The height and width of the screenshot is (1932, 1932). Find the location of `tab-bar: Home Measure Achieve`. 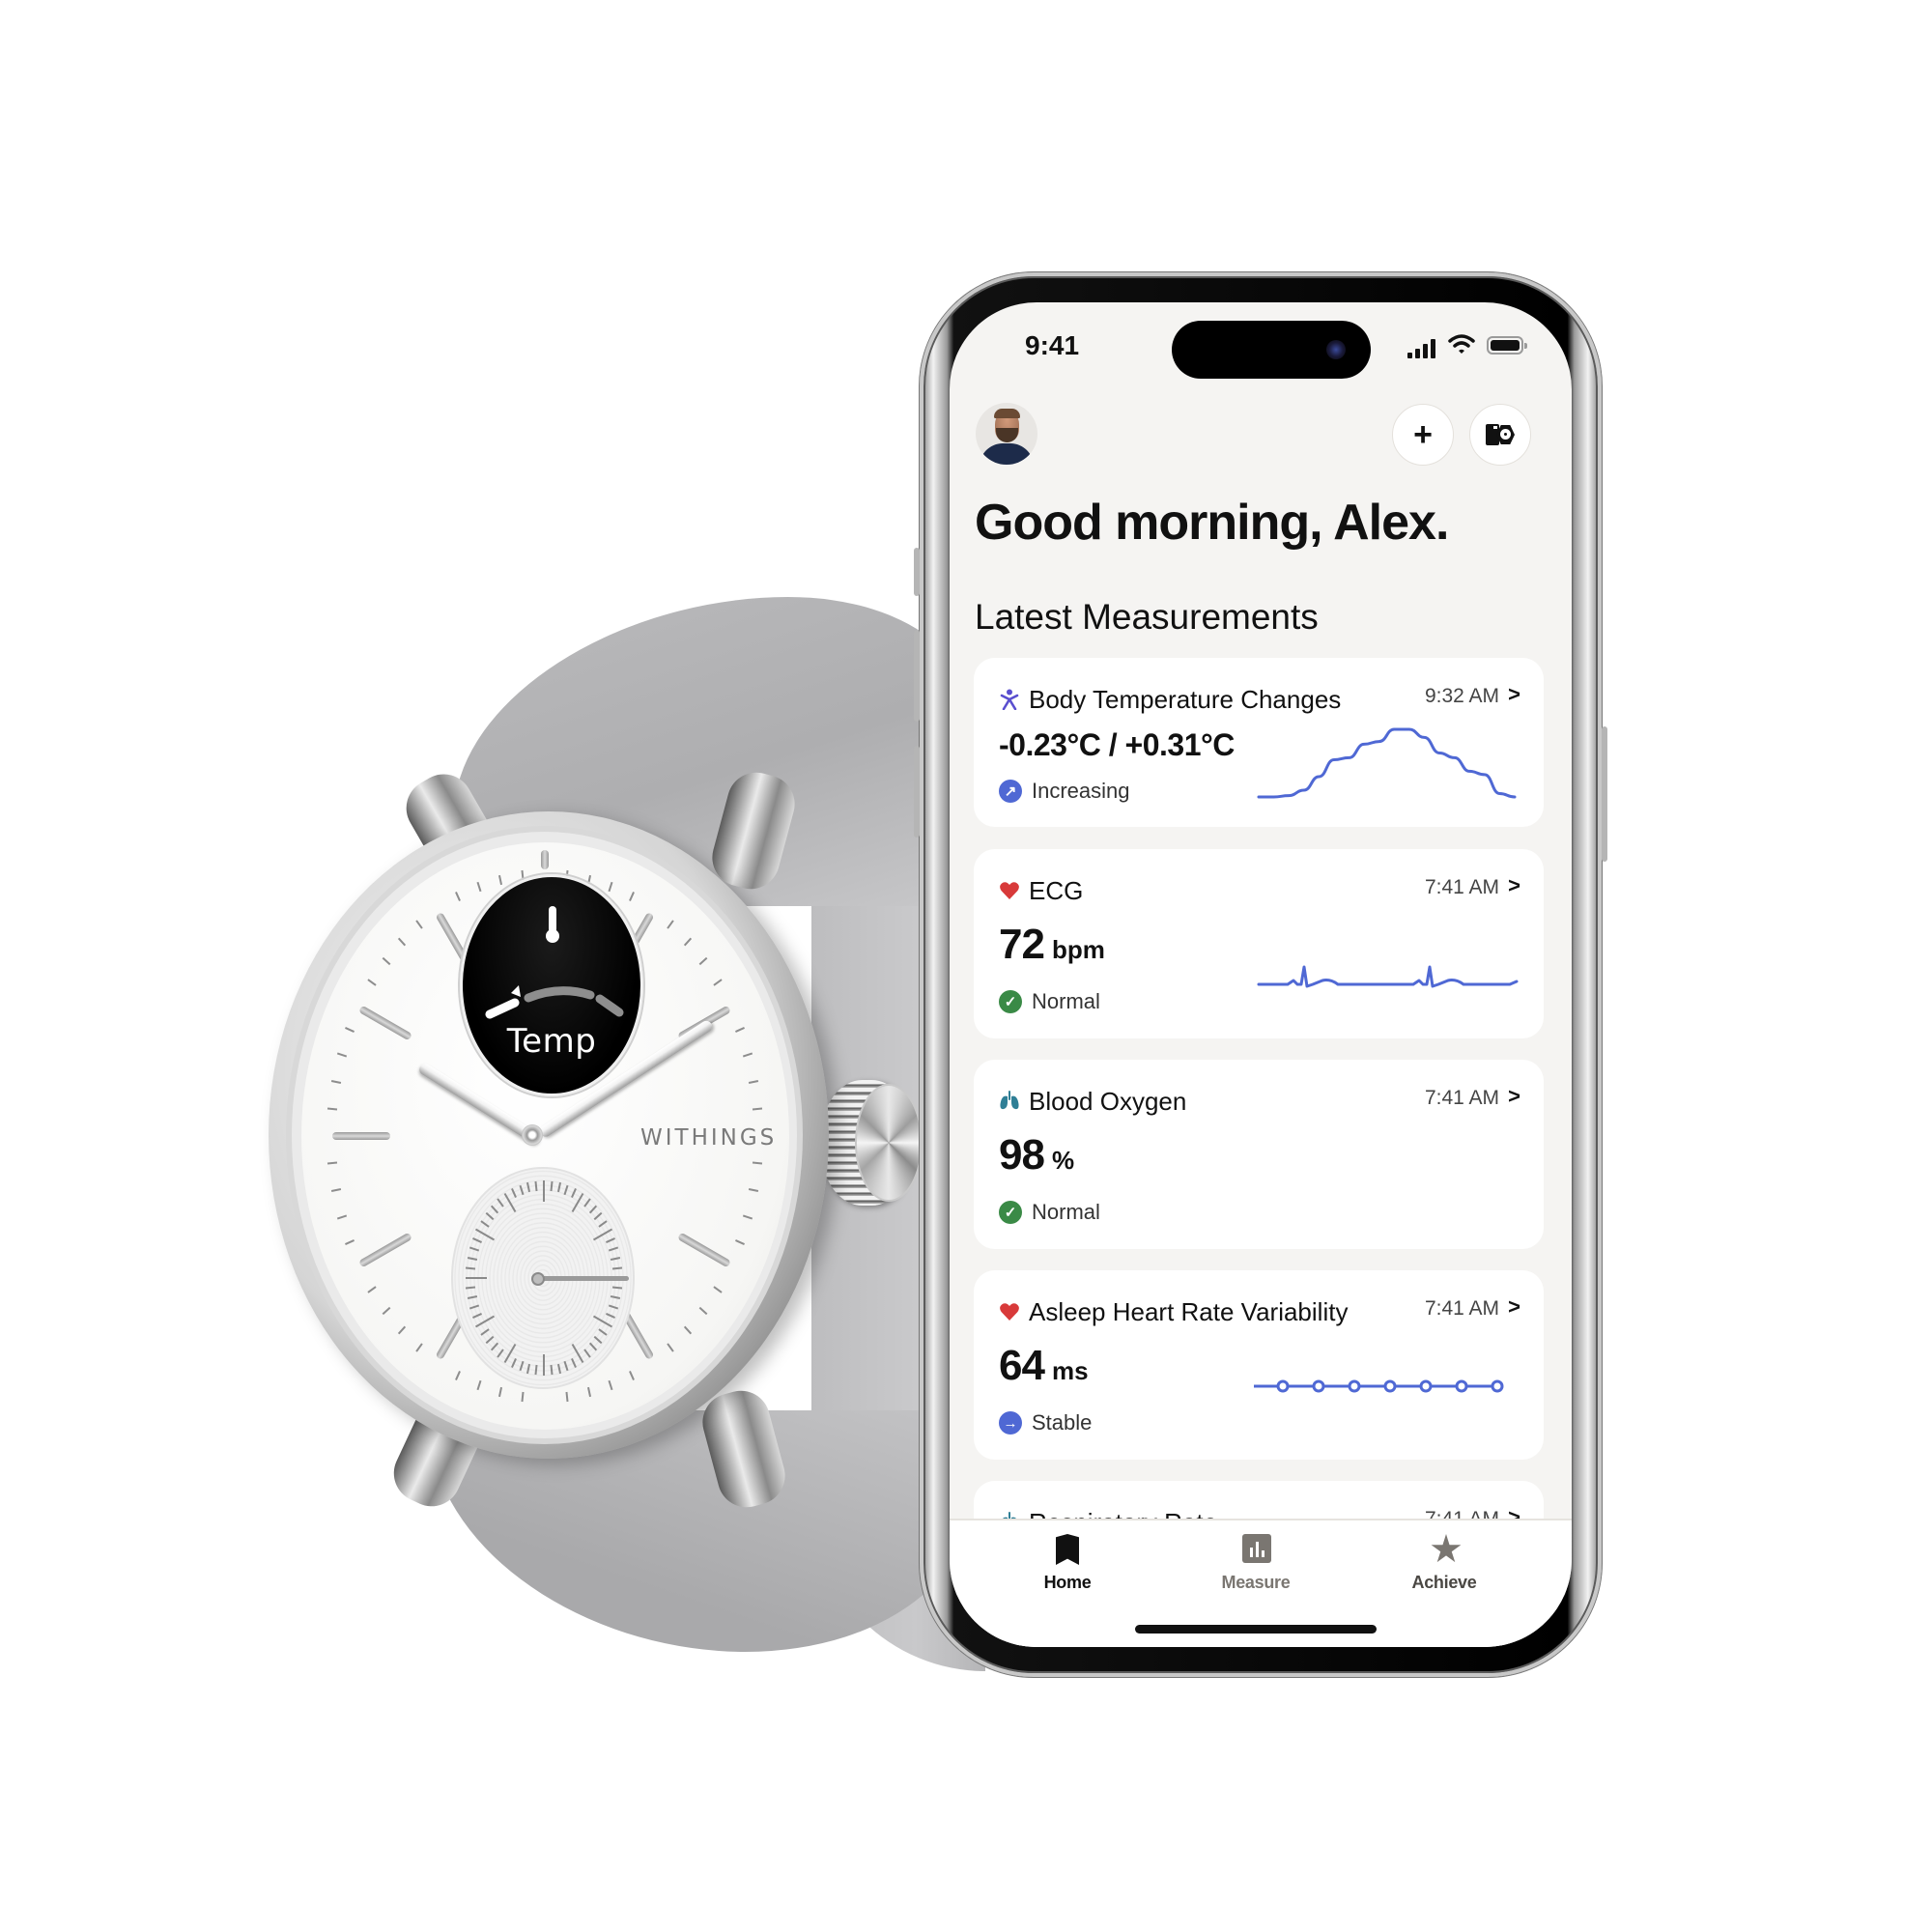

tab-bar: Home Measure Achieve is located at coordinates (1261, 1583).